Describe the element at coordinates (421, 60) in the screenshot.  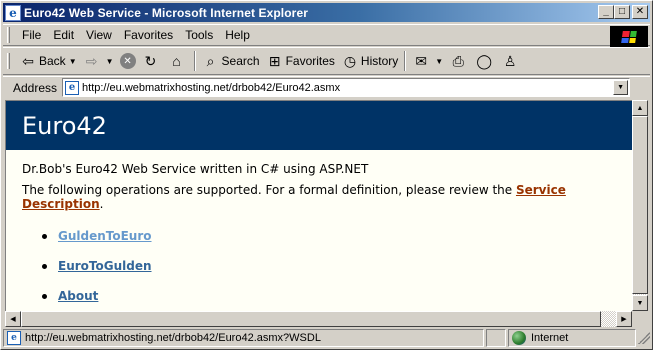
I see `mail-icon: ✉` at that location.